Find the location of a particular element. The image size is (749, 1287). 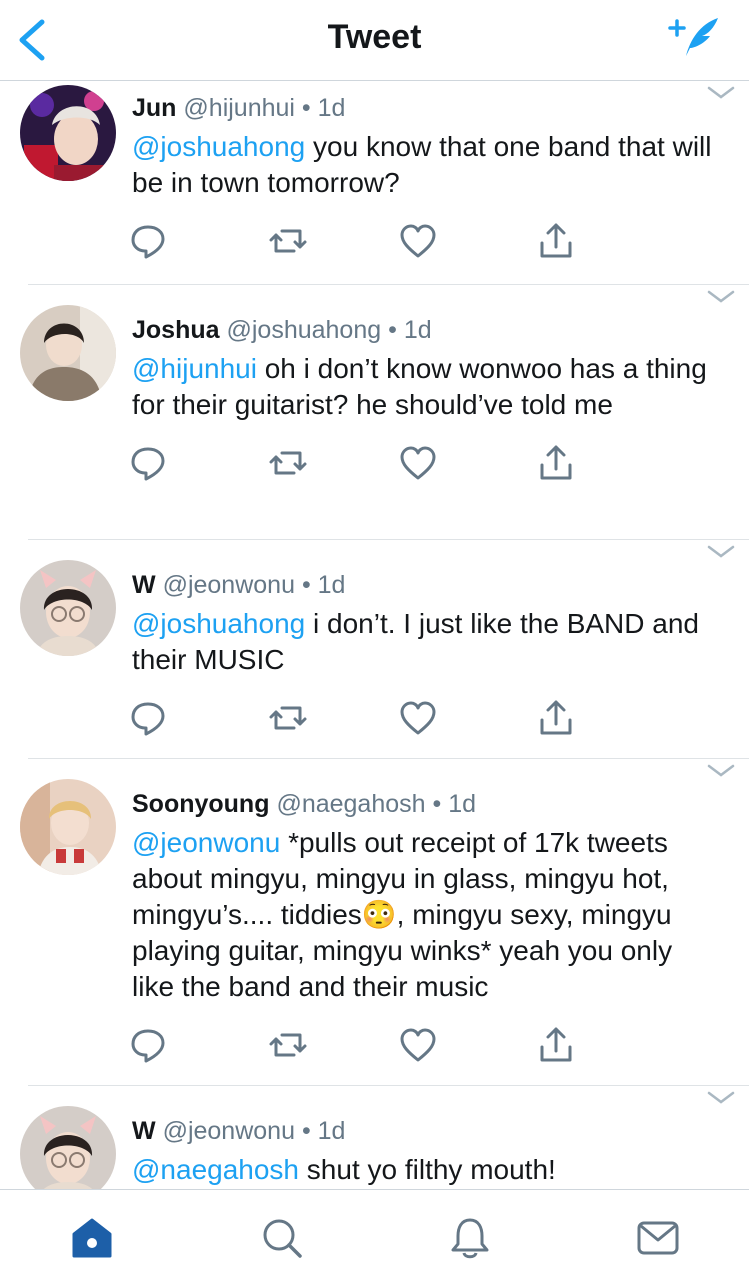

top-nav-bar: Tweet is located at coordinates (374, 40).